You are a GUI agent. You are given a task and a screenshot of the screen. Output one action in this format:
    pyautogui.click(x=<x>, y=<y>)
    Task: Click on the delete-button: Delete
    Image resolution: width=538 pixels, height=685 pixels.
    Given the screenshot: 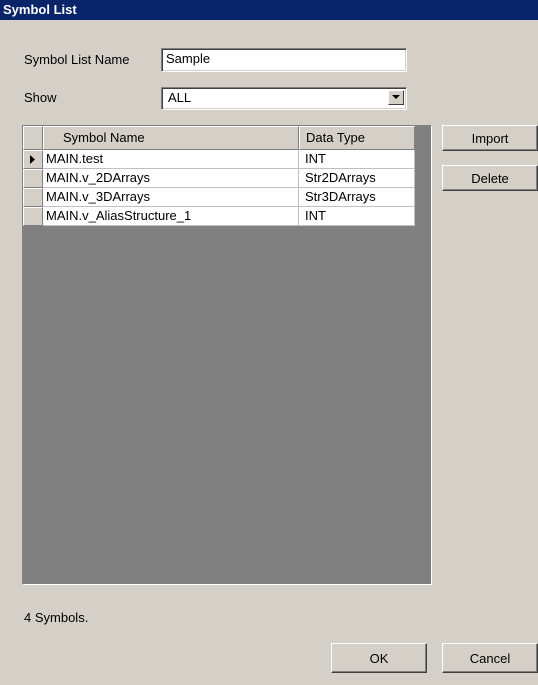 What is the action you would take?
    pyautogui.click(x=490, y=178)
    